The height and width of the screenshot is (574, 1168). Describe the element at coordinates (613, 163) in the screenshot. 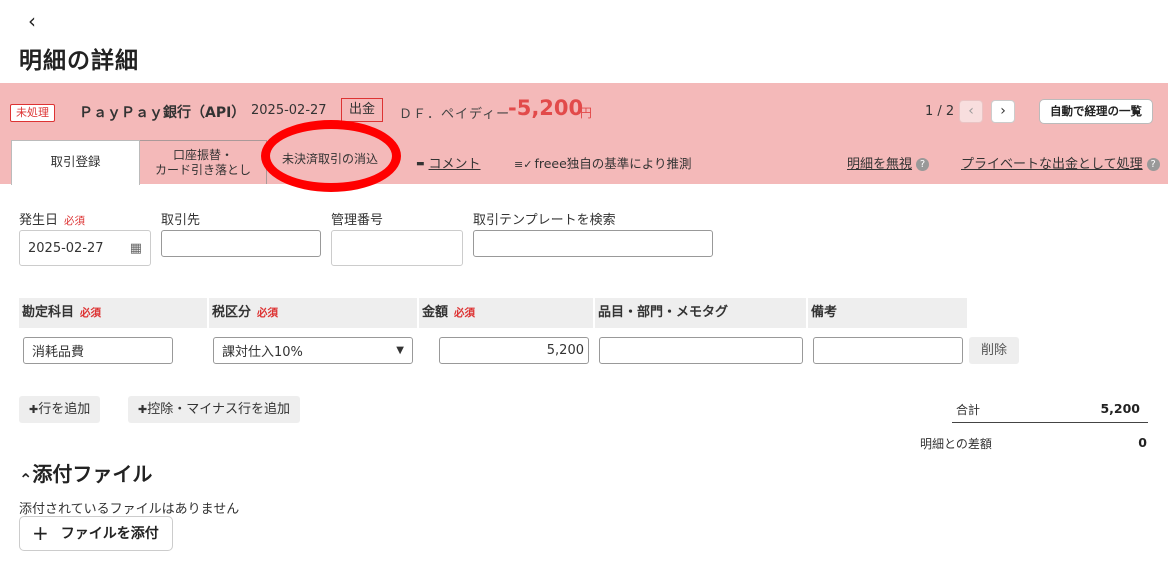

I see `freee-guess-label: freee独自の基準により推測` at that location.